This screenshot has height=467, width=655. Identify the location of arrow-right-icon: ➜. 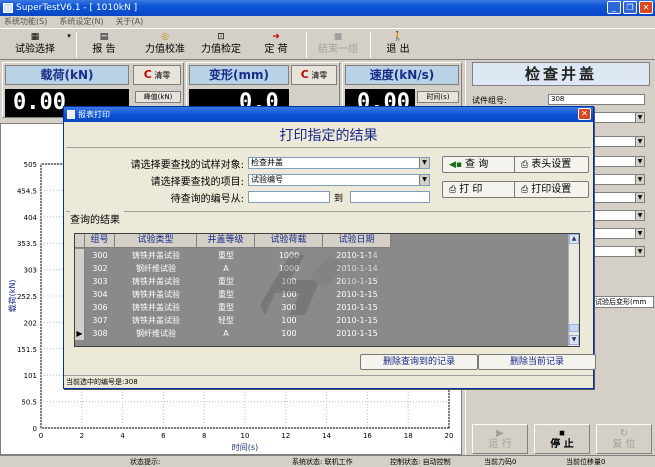
(276, 37).